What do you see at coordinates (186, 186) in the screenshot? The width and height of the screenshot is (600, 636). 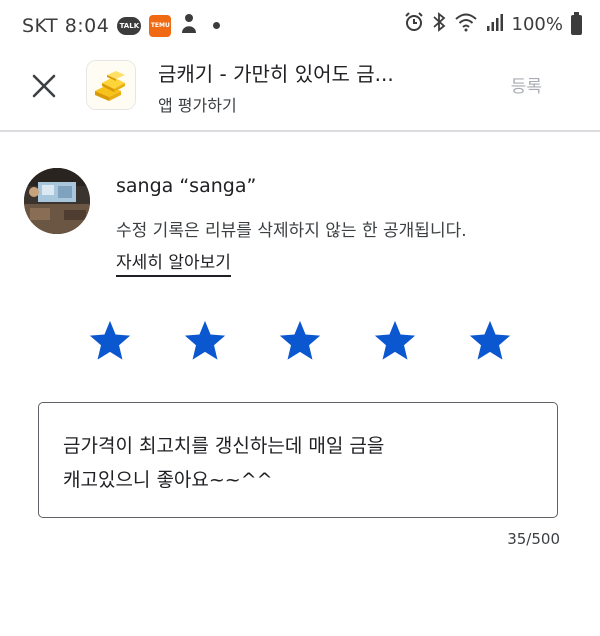 I see `reviewer-name: sanga “sanga”` at bounding box center [186, 186].